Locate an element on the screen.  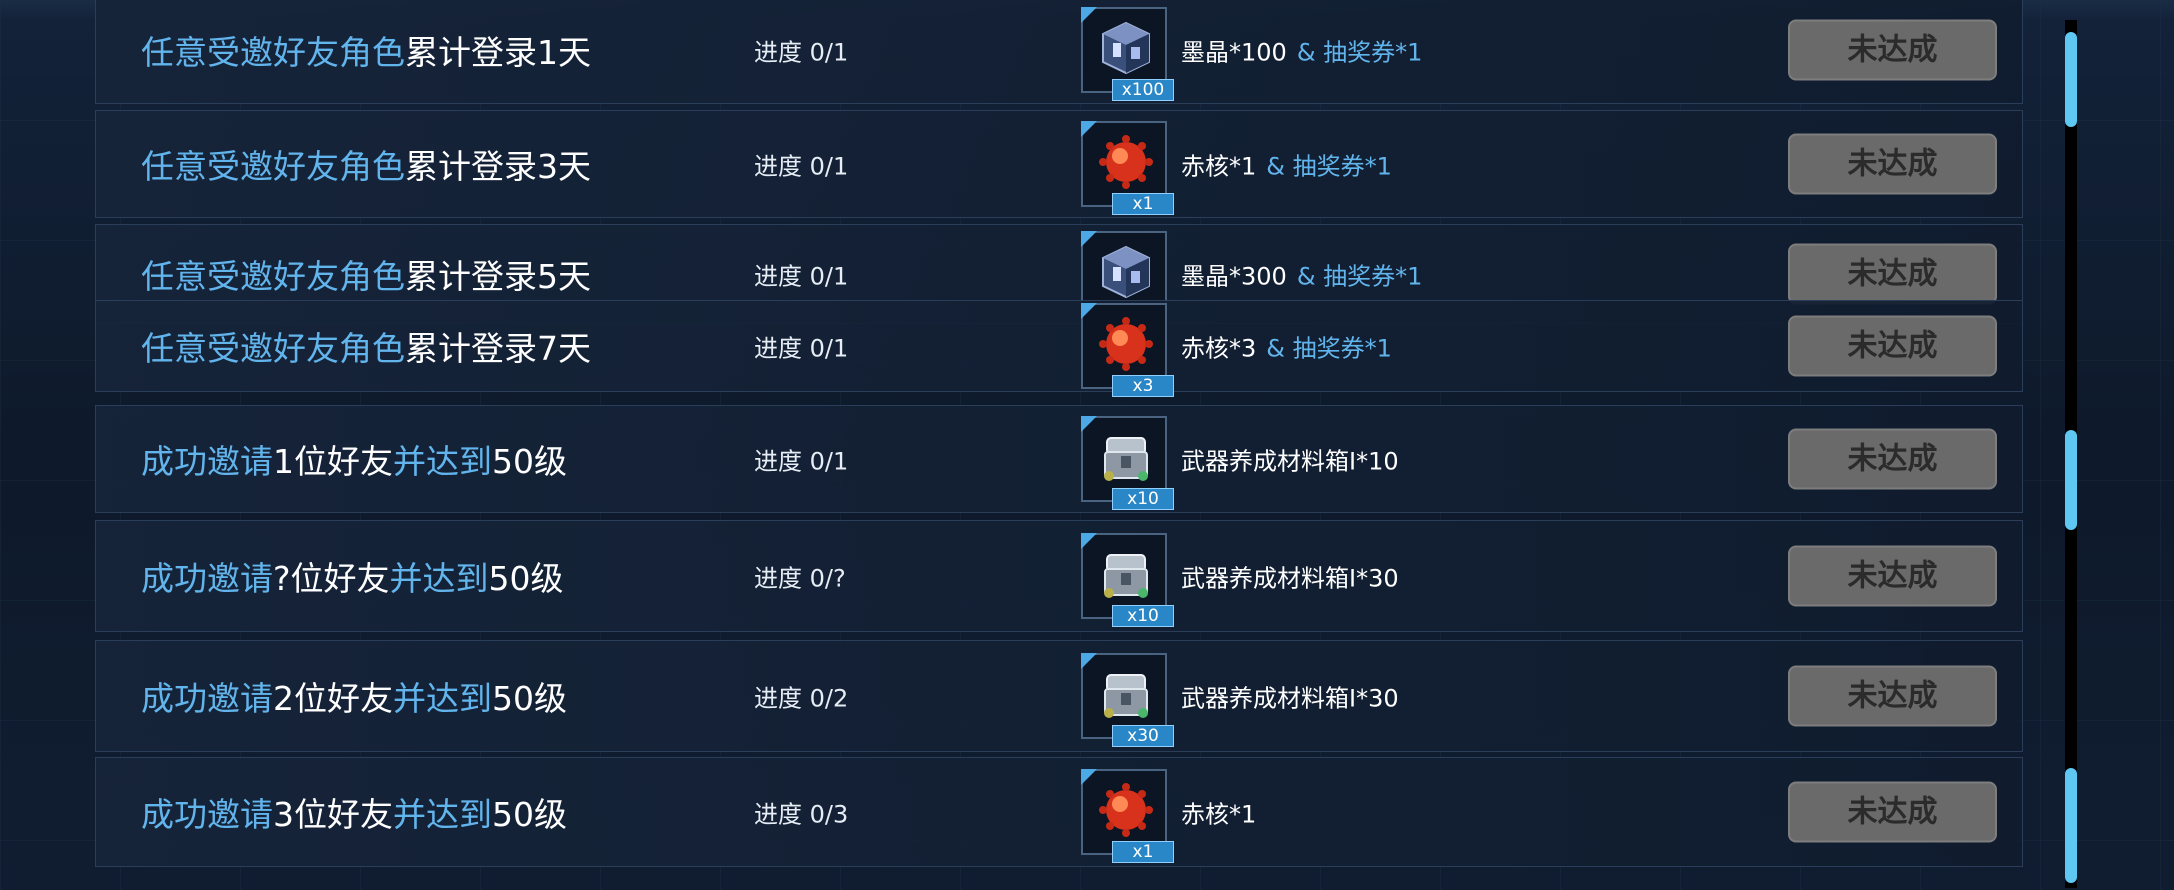
reward-main: 武器养成材料箱I*10 is located at coordinates (1290, 461).